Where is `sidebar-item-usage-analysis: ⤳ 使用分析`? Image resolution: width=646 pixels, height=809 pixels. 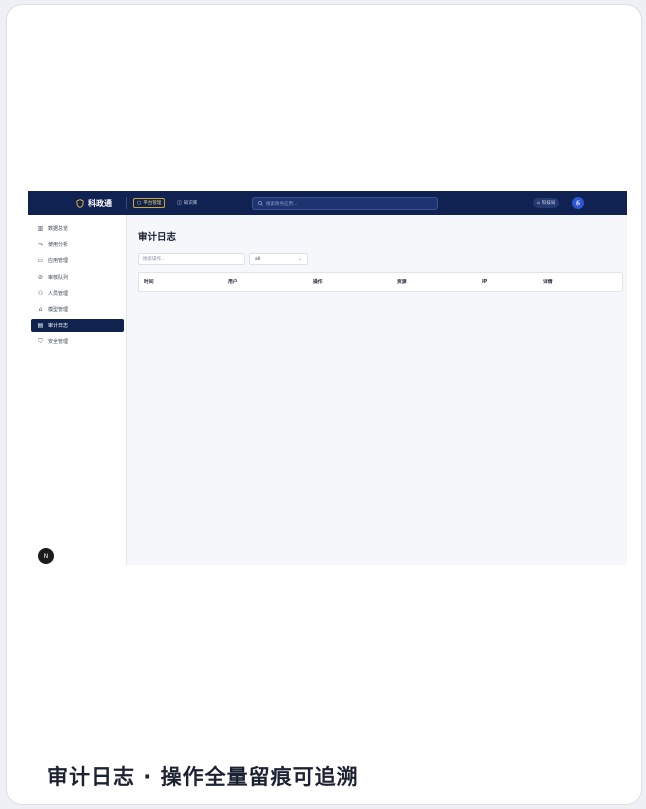 sidebar-item-usage-analysis: ⤳ 使用分析 is located at coordinates (77, 244).